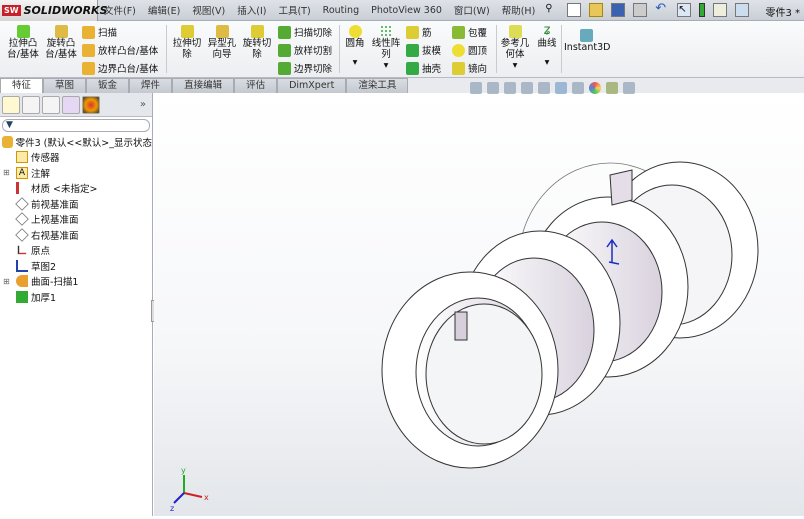 This screenshot has width=804, height=519. Describe the element at coordinates (662, 9) in the screenshot. I see `undo-icon: ↶` at that location.